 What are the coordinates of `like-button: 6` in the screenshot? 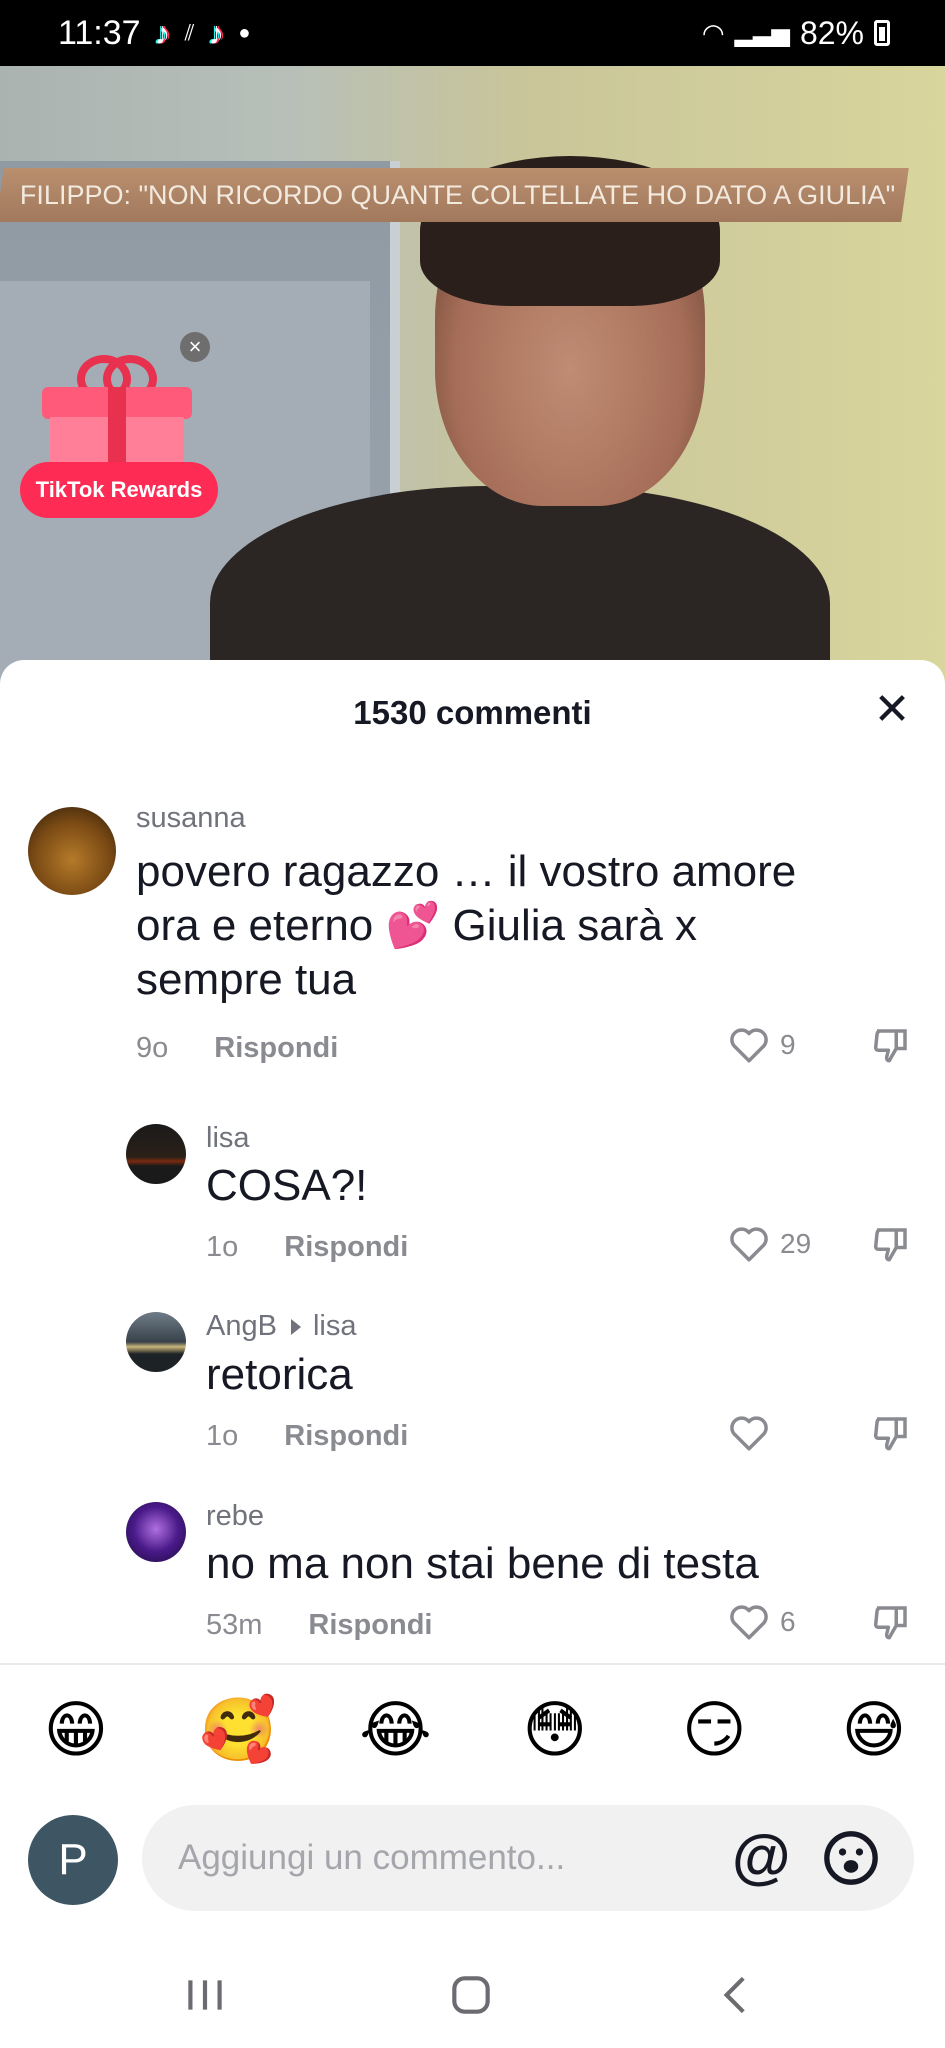 It's located at (762, 1622).